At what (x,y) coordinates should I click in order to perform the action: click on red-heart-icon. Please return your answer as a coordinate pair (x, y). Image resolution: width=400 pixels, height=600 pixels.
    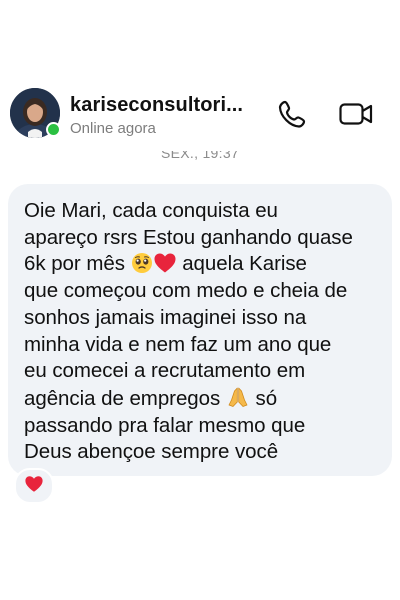
    Looking at the image, I should click on (34, 486).